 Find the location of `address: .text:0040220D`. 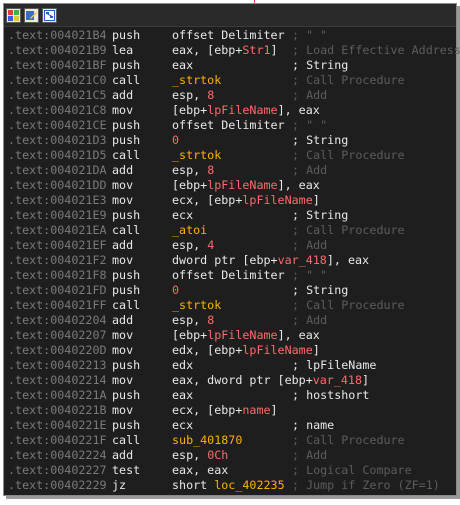

address: .text:0040220D is located at coordinates (57, 350).